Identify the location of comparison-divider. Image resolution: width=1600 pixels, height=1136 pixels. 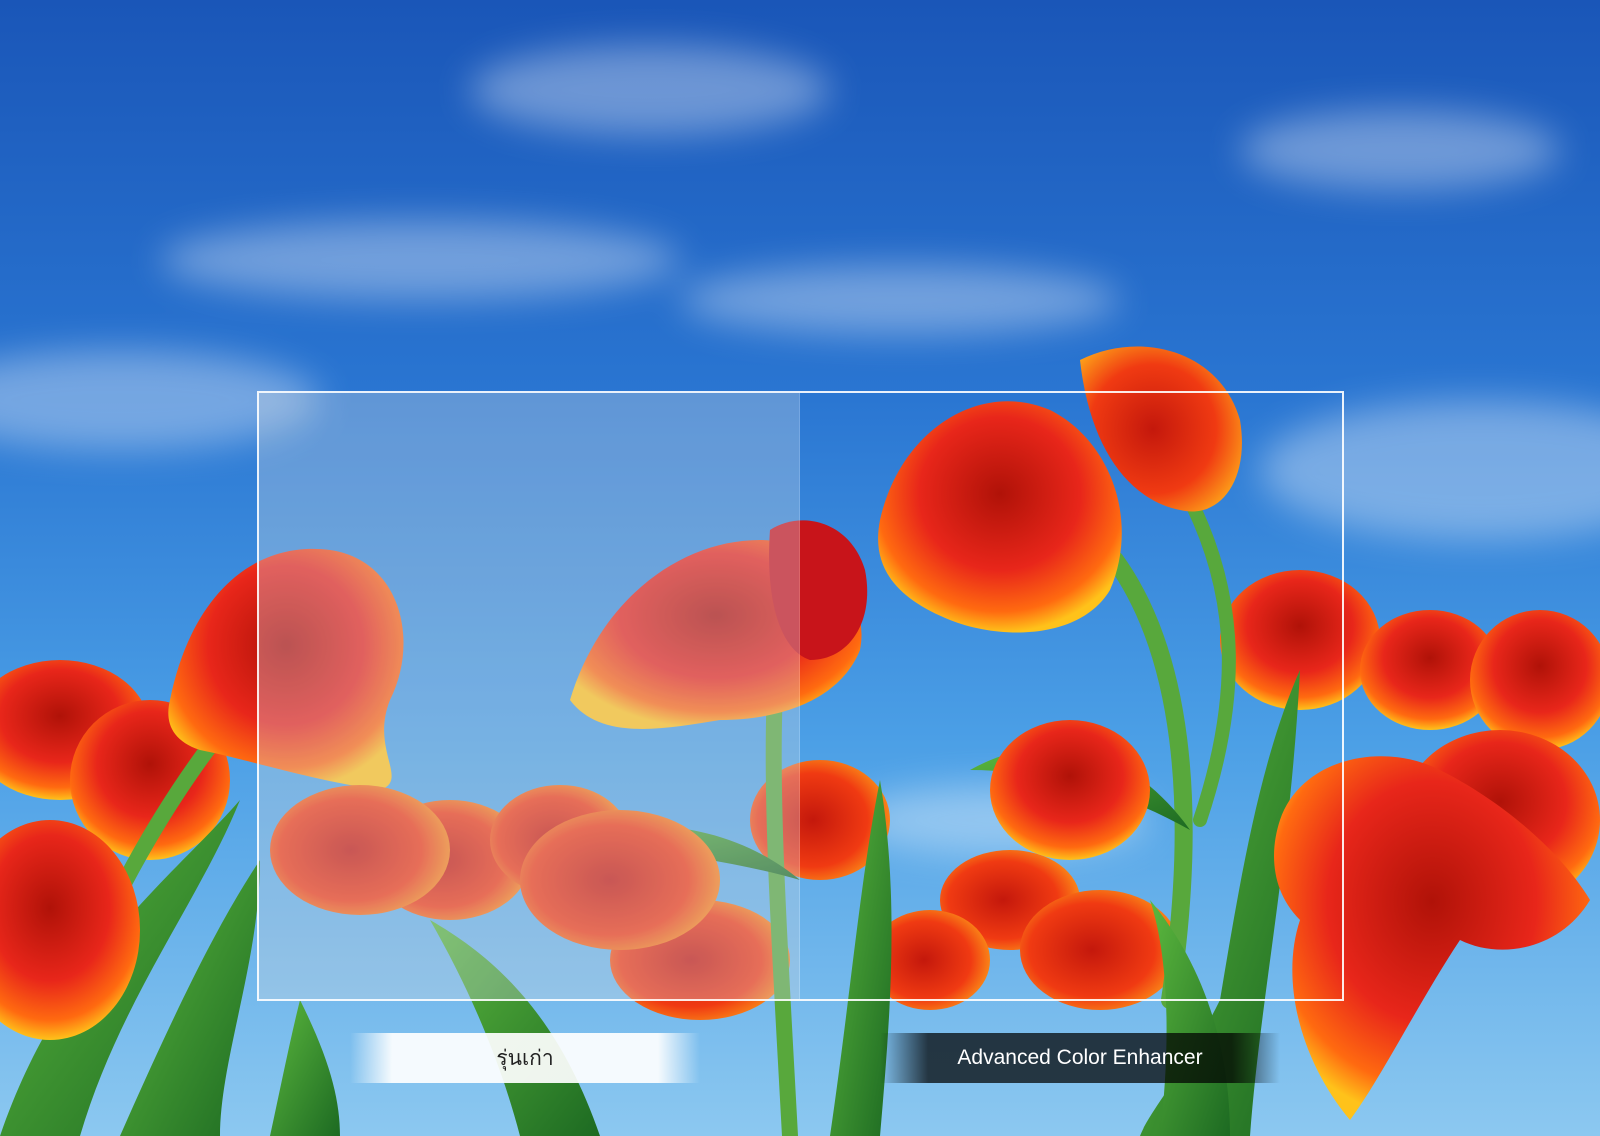
(799, 696).